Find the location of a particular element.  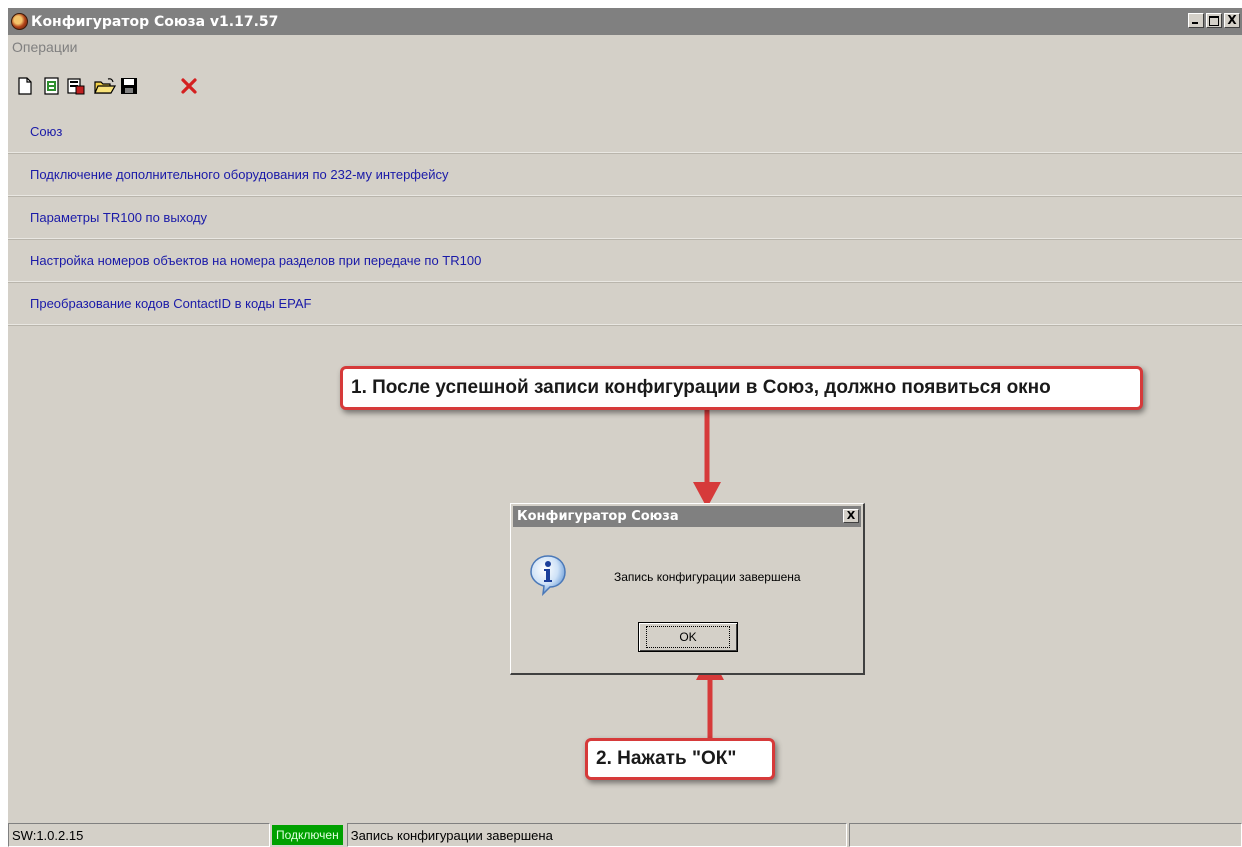

info-icon is located at coordinates (548, 575).